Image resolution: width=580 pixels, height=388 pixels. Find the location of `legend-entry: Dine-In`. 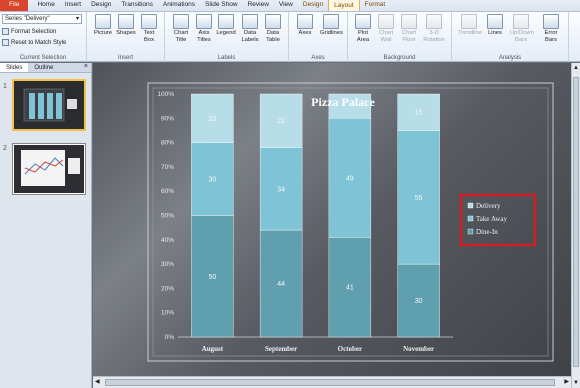

legend-entry: Dine-In is located at coordinates (487, 232).